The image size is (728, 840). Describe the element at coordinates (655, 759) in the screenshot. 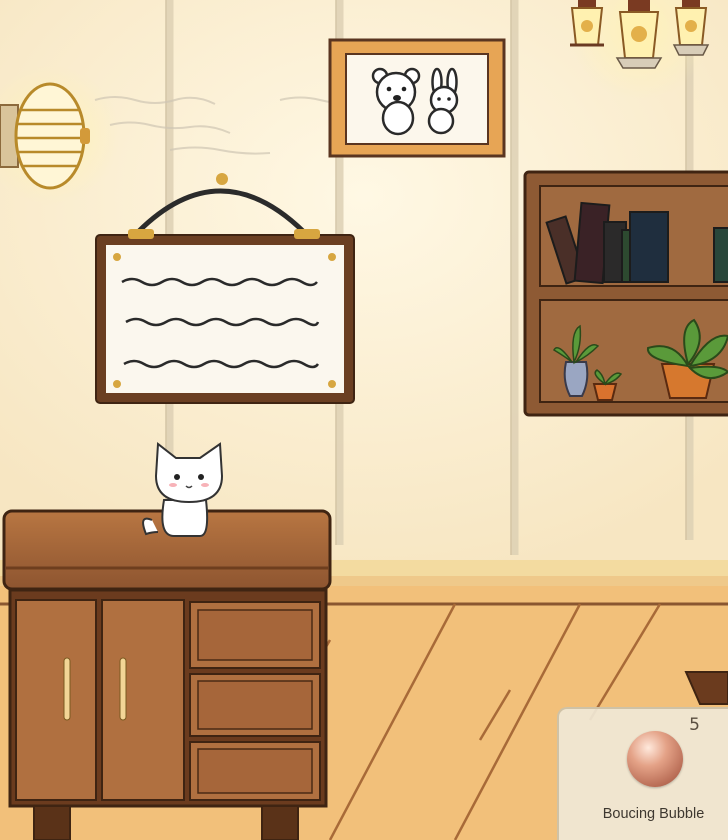

I see `bubble-orb-icon` at that location.